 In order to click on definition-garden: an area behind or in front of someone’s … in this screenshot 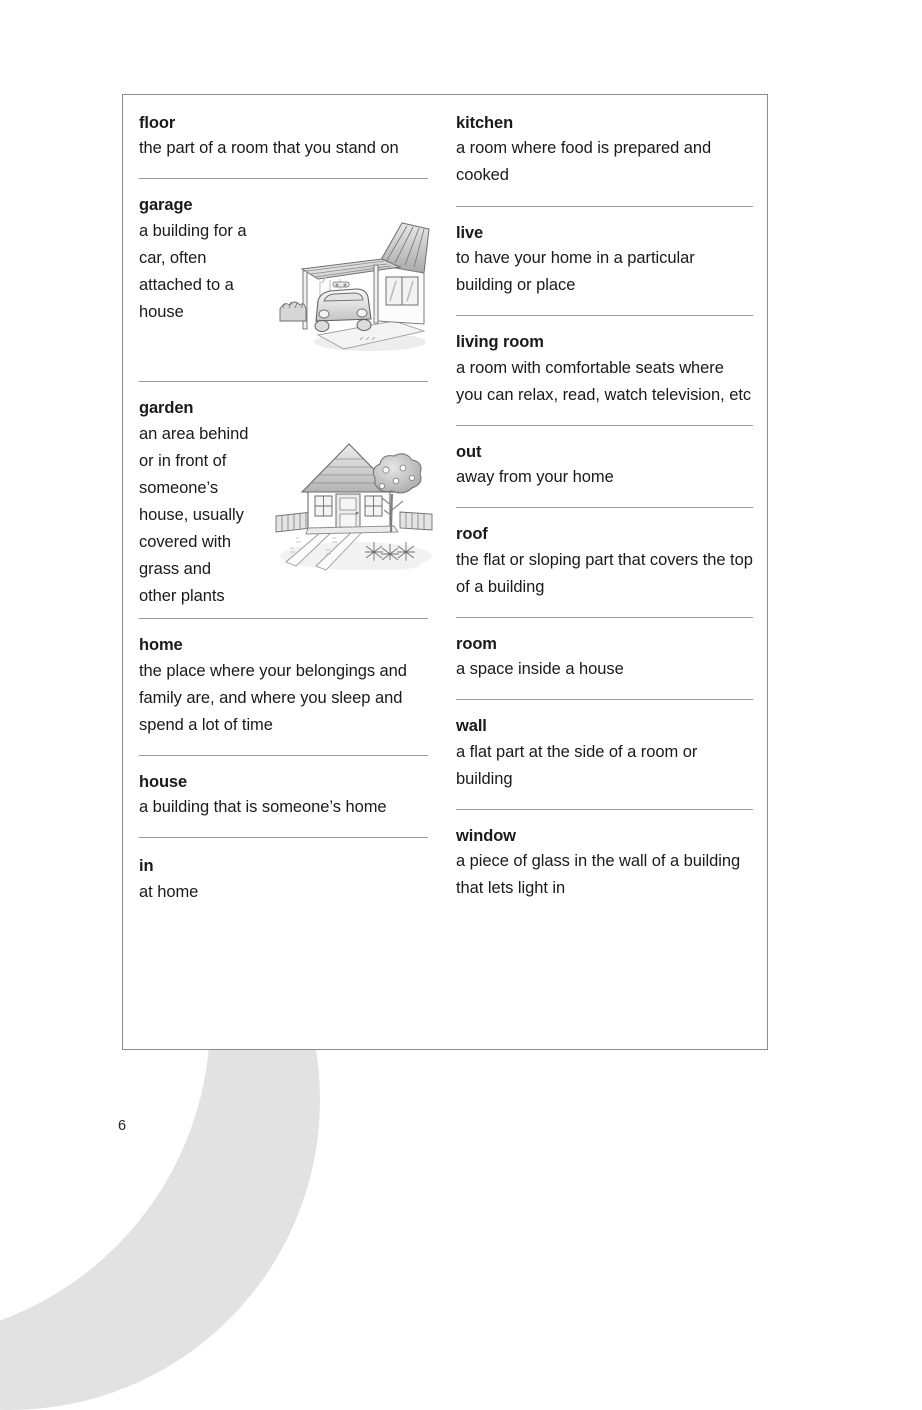, I will do `click(194, 515)`.